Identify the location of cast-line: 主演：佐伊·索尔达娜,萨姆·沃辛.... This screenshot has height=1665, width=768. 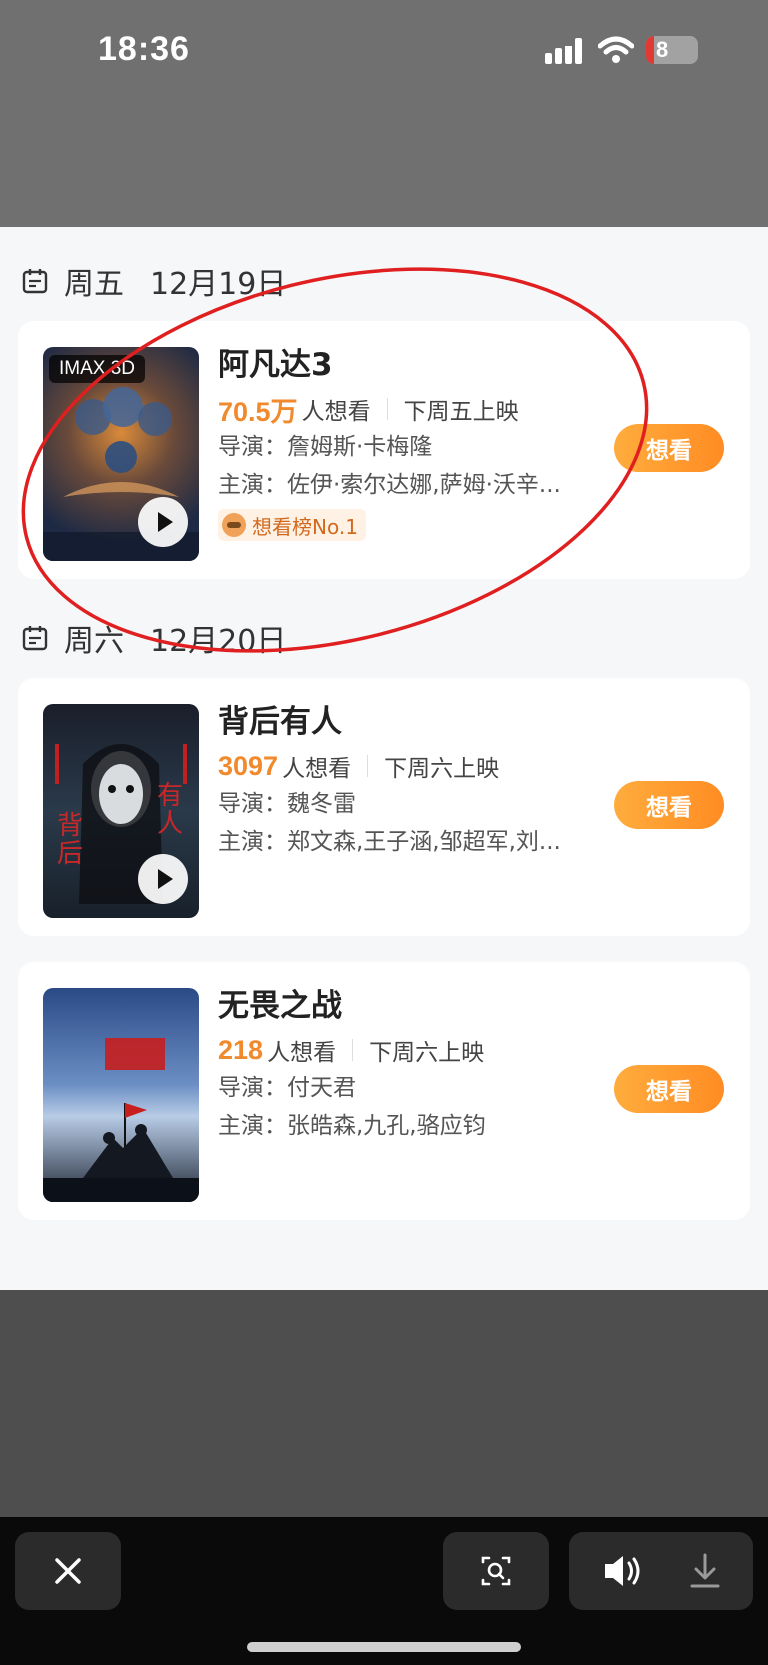
(389, 485).